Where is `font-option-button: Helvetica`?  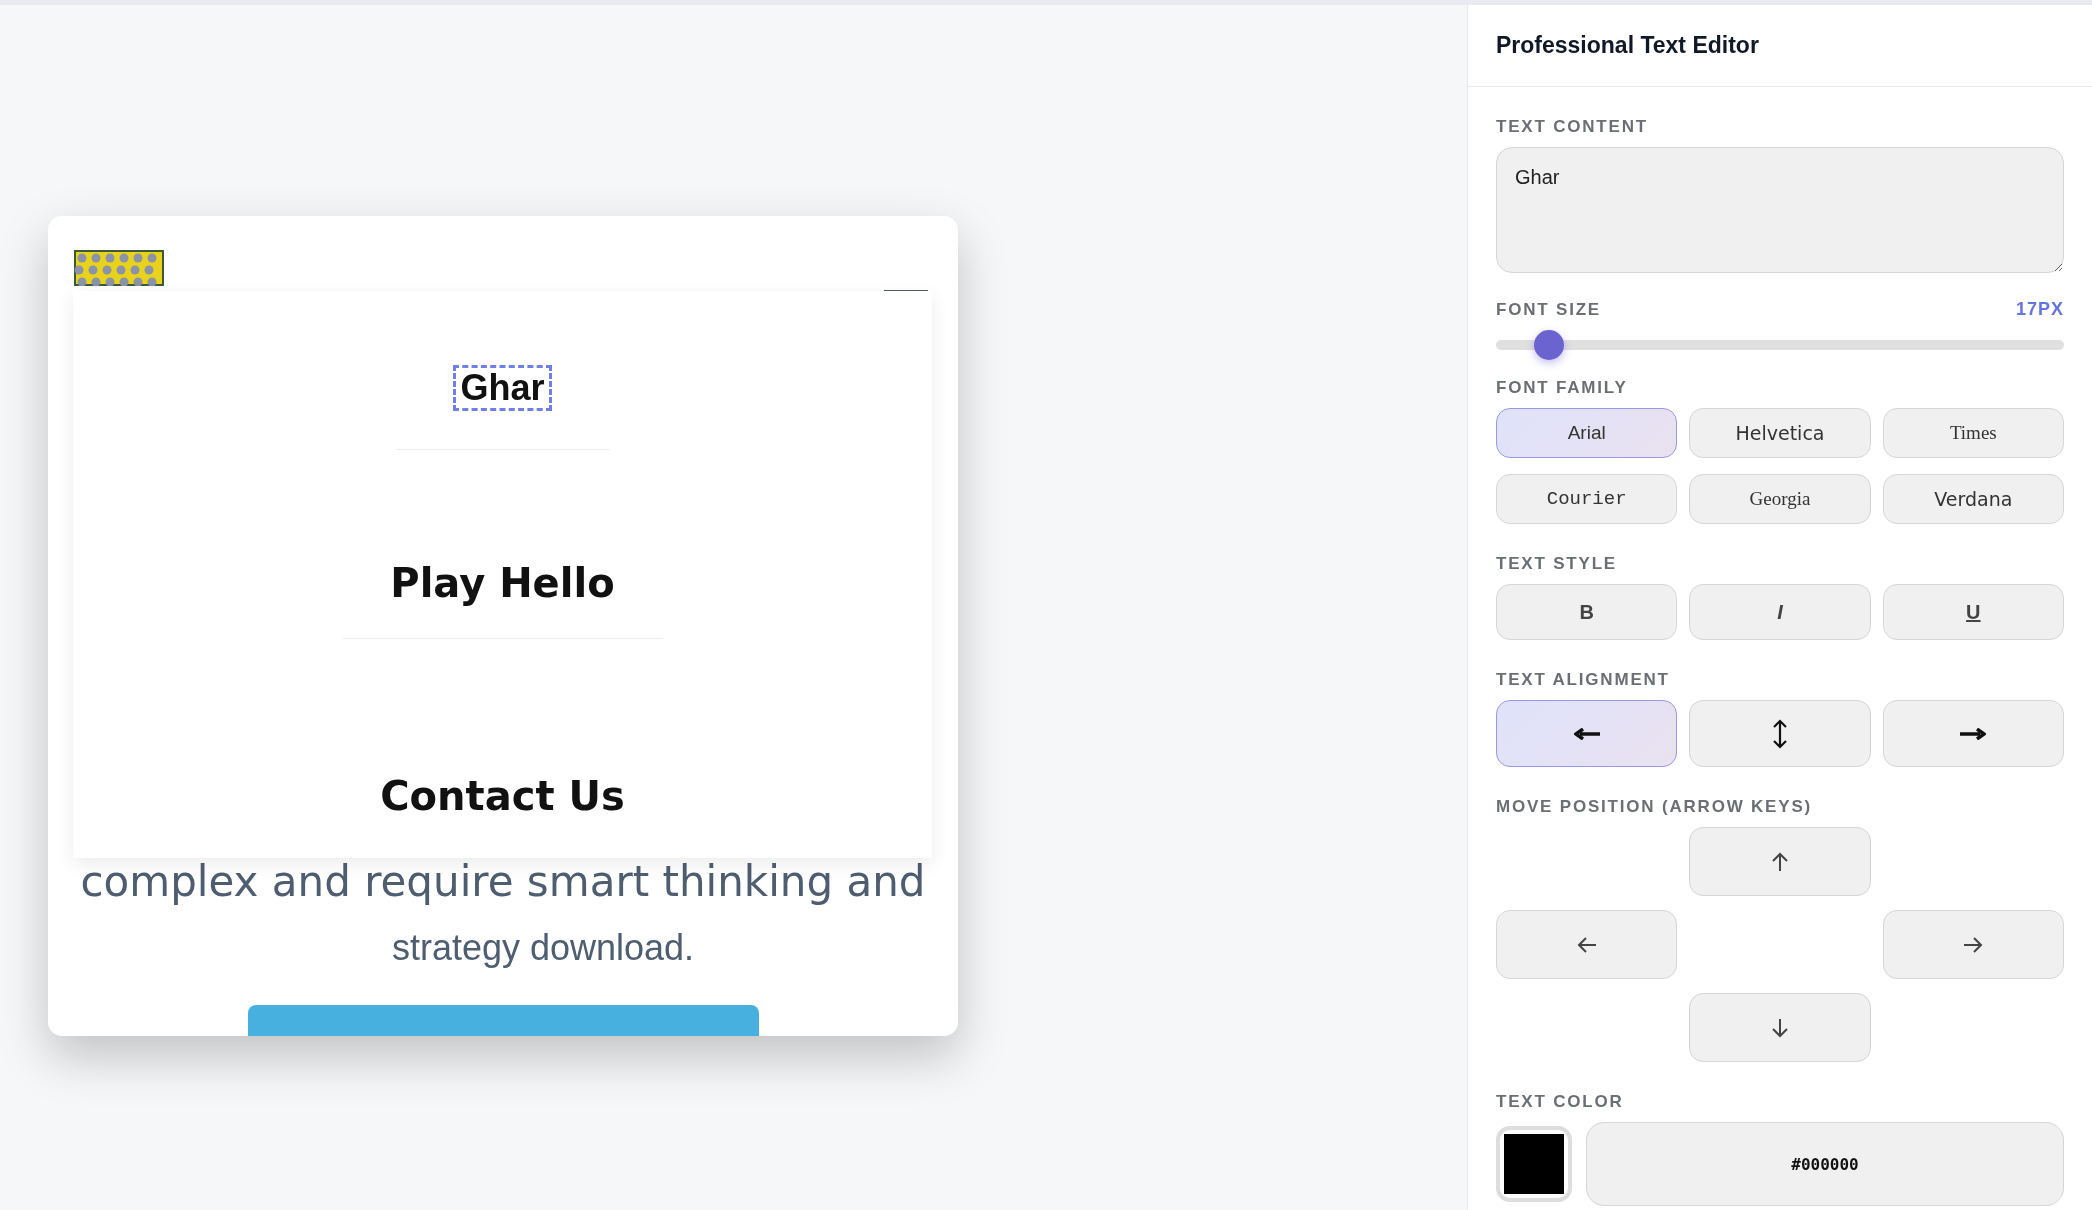 font-option-button: Helvetica is located at coordinates (1780, 433).